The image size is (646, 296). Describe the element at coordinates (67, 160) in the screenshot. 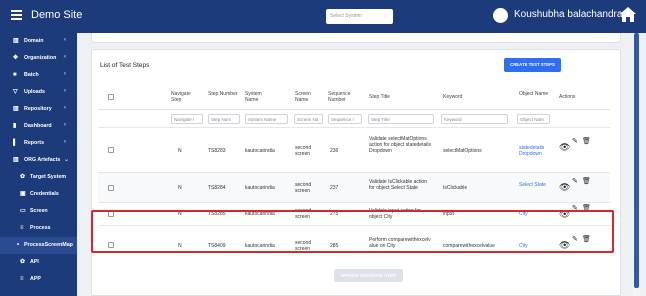

I see `chevron-down-icon: ⌄` at that location.